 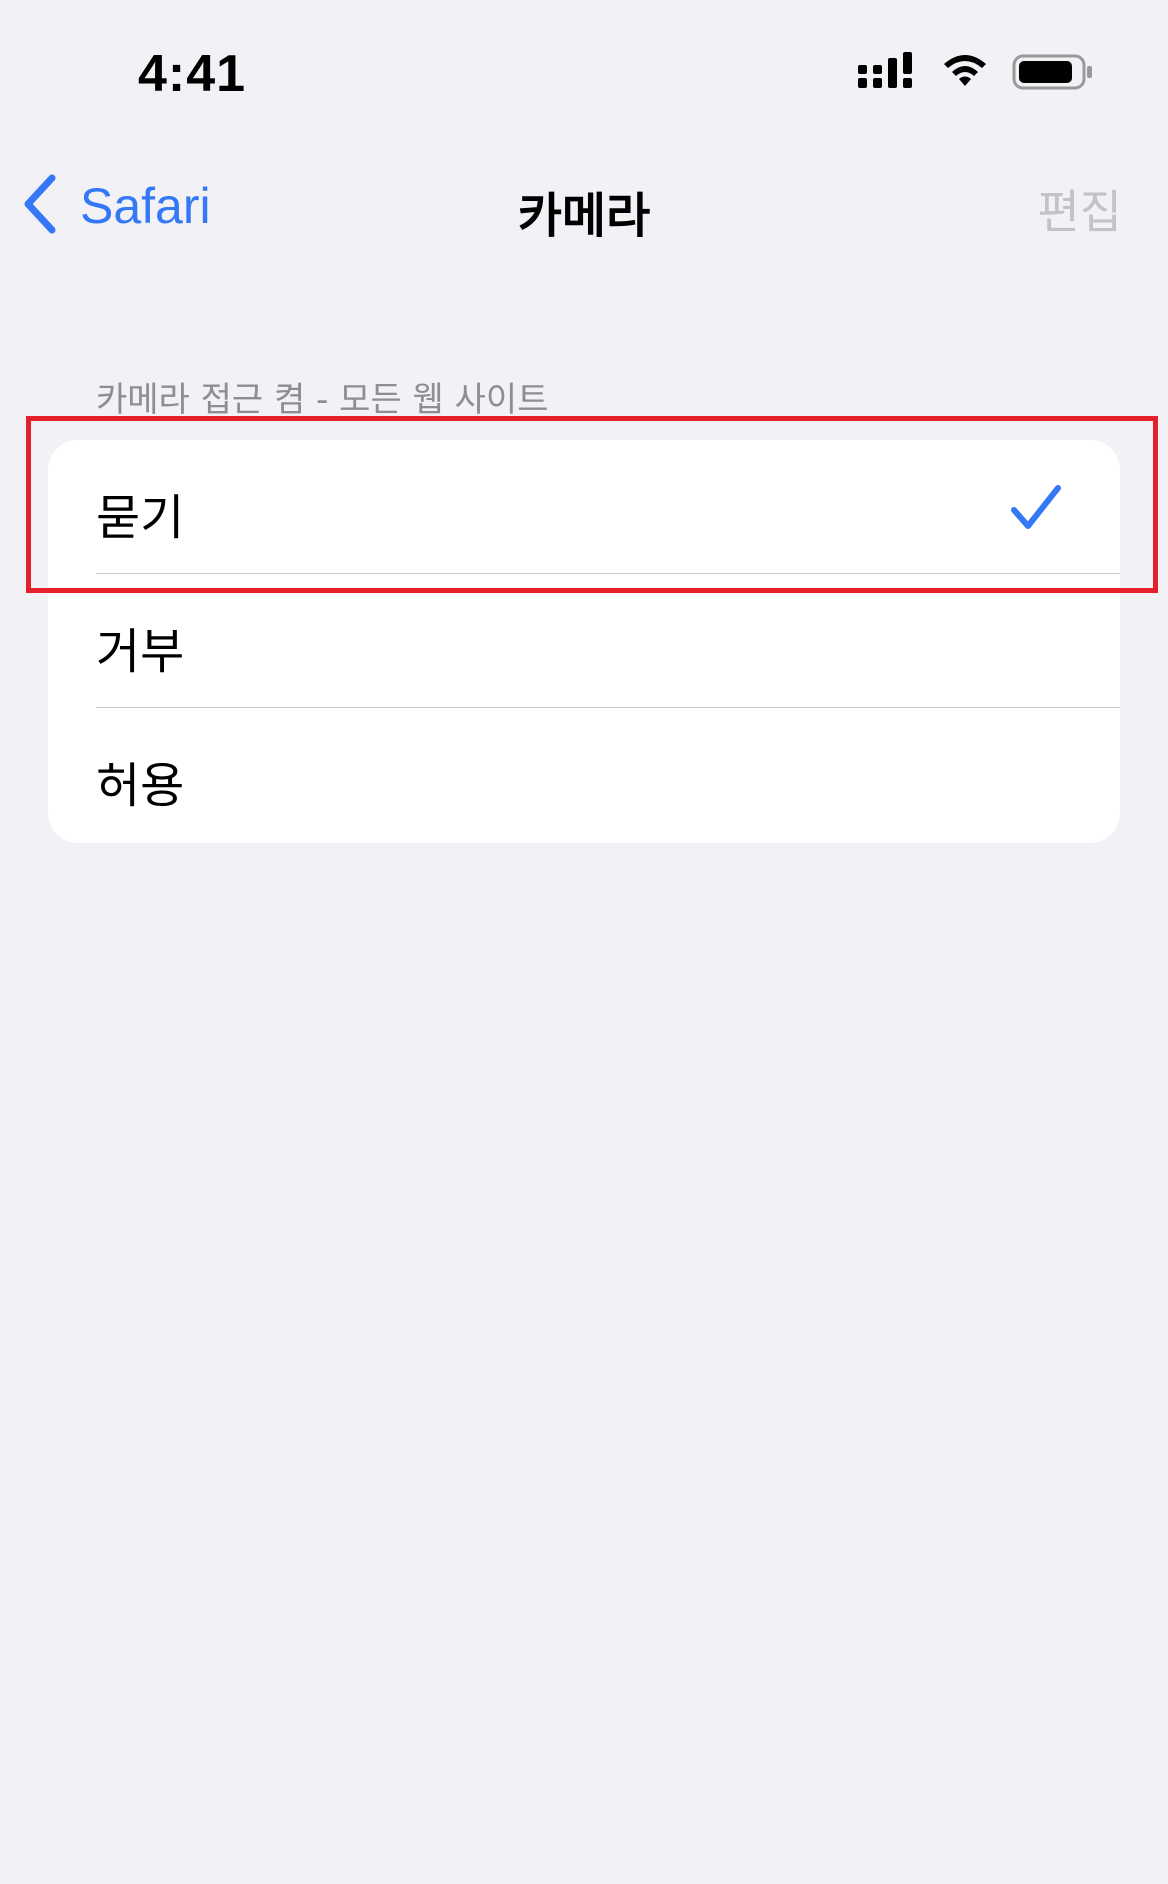 What do you see at coordinates (145, 206) in the screenshot?
I see `back-button-label: Safari` at bounding box center [145, 206].